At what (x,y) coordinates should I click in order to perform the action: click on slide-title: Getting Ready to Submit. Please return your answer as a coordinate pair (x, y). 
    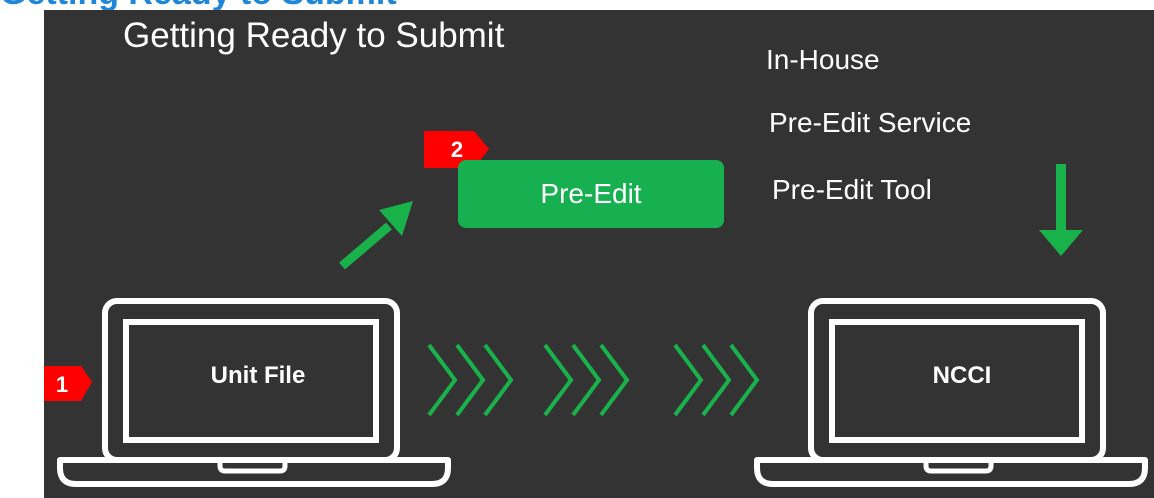
    Looking at the image, I should click on (314, 35).